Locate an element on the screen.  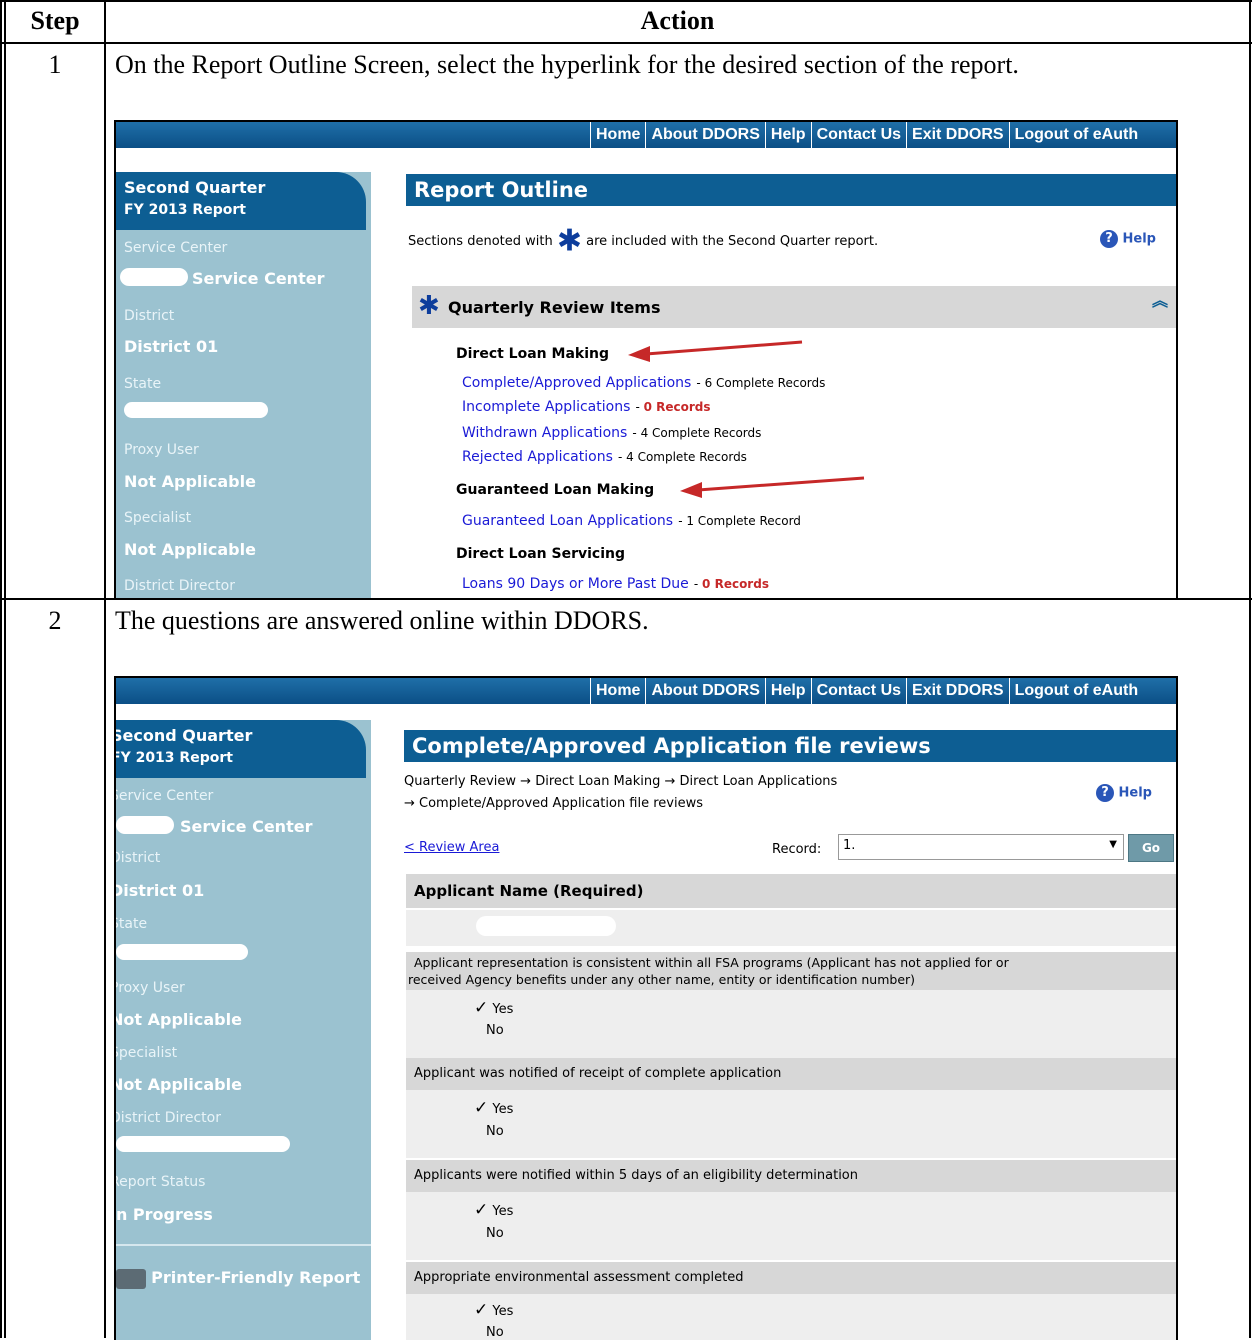
loans-past-due-link: Loans 90 Days or More Past Due is located at coordinates (575, 584).